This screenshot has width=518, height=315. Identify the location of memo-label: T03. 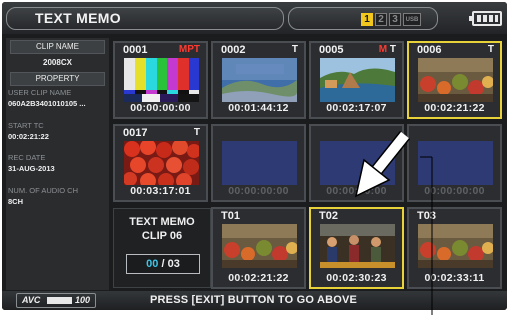
(426, 216).